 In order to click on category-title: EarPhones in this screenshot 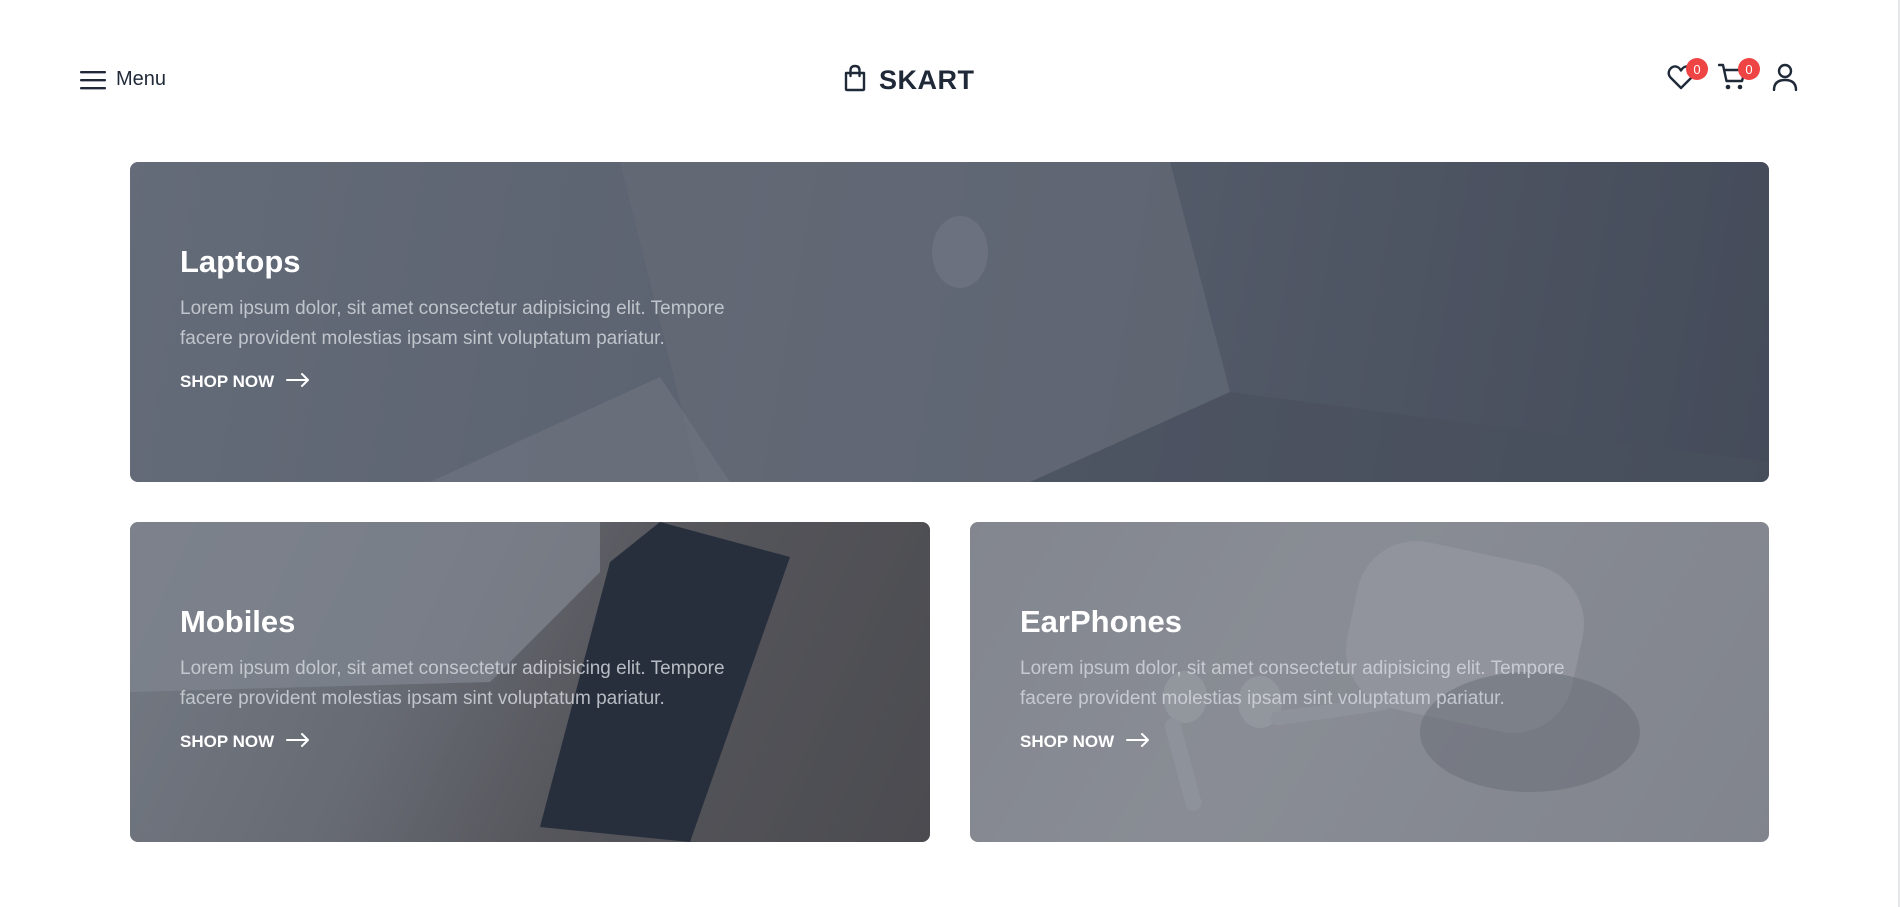, I will do `click(1101, 621)`.